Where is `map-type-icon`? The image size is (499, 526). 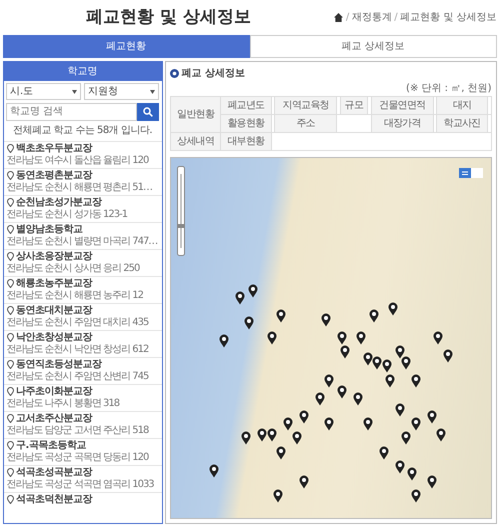
map-type-icon is located at coordinates (470, 173).